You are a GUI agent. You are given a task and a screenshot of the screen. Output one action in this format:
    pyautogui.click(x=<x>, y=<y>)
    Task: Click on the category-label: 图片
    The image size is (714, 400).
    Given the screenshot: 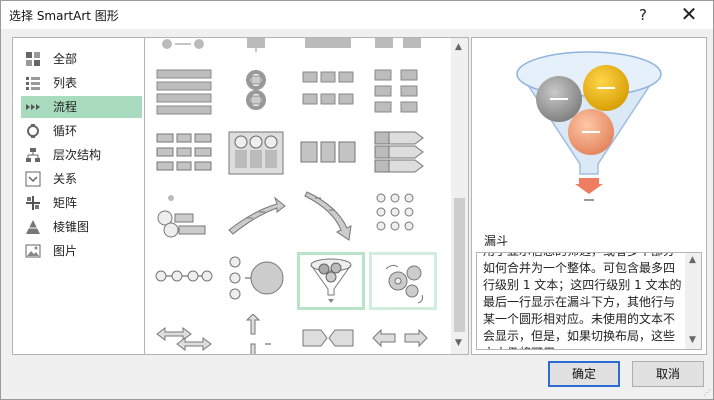 What is the action you would take?
    pyautogui.click(x=65, y=251)
    